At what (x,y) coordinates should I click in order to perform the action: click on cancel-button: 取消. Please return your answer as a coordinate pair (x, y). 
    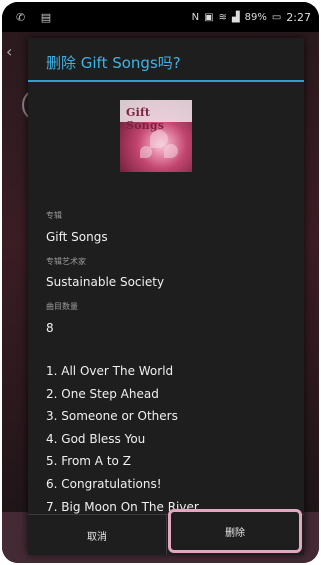
    Looking at the image, I should click on (97, 535).